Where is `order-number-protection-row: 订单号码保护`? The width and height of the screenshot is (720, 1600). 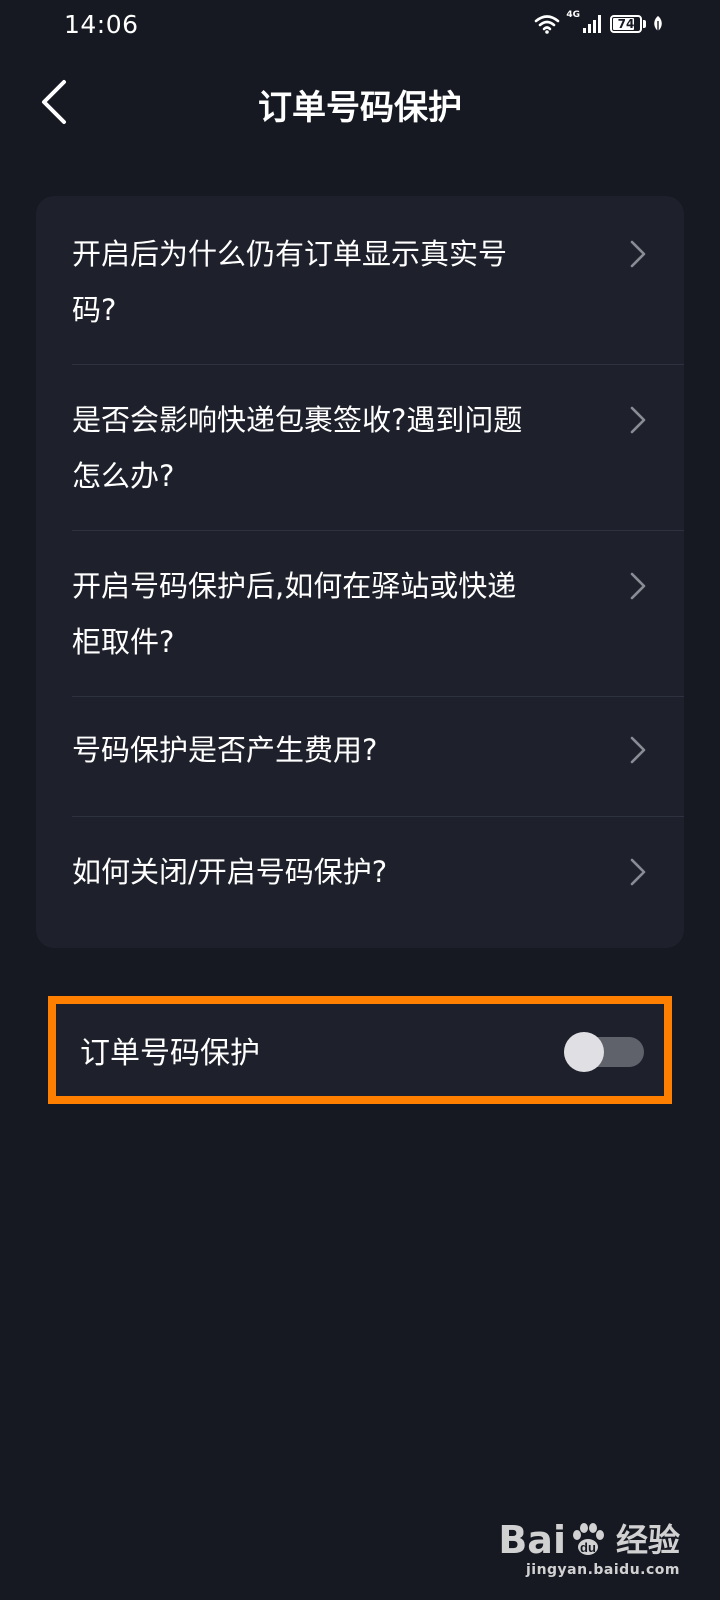 order-number-protection-row: 订单号码保护 is located at coordinates (360, 1050).